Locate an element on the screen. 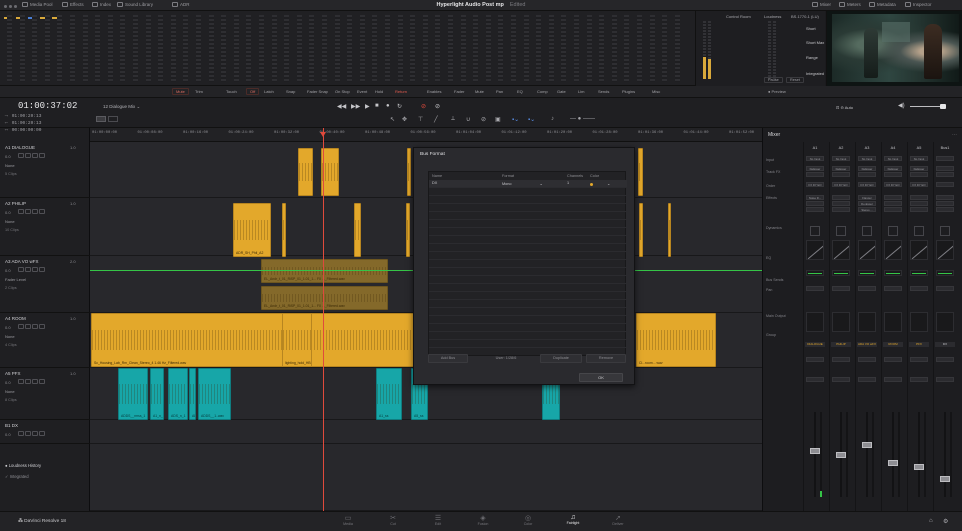  audio-clip: ADDS__1..wav is located at coordinates (214, 394).